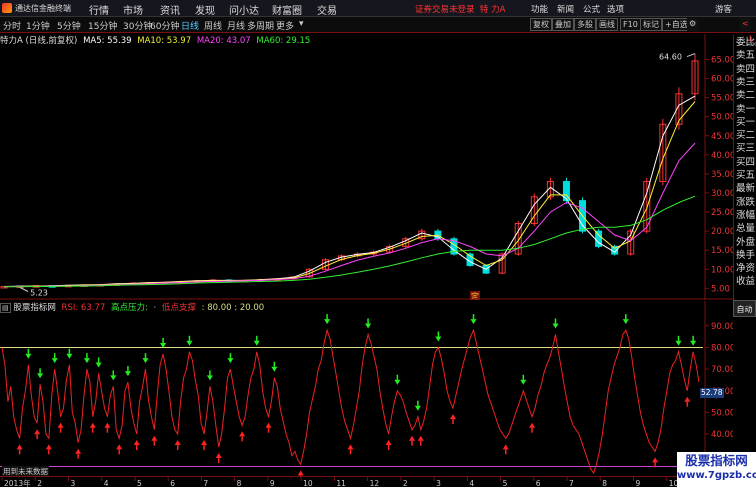 The image size is (756, 487). What do you see at coordinates (285, 25) in the screenshot?
I see `period-more: 更多` at bounding box center [285, 25].